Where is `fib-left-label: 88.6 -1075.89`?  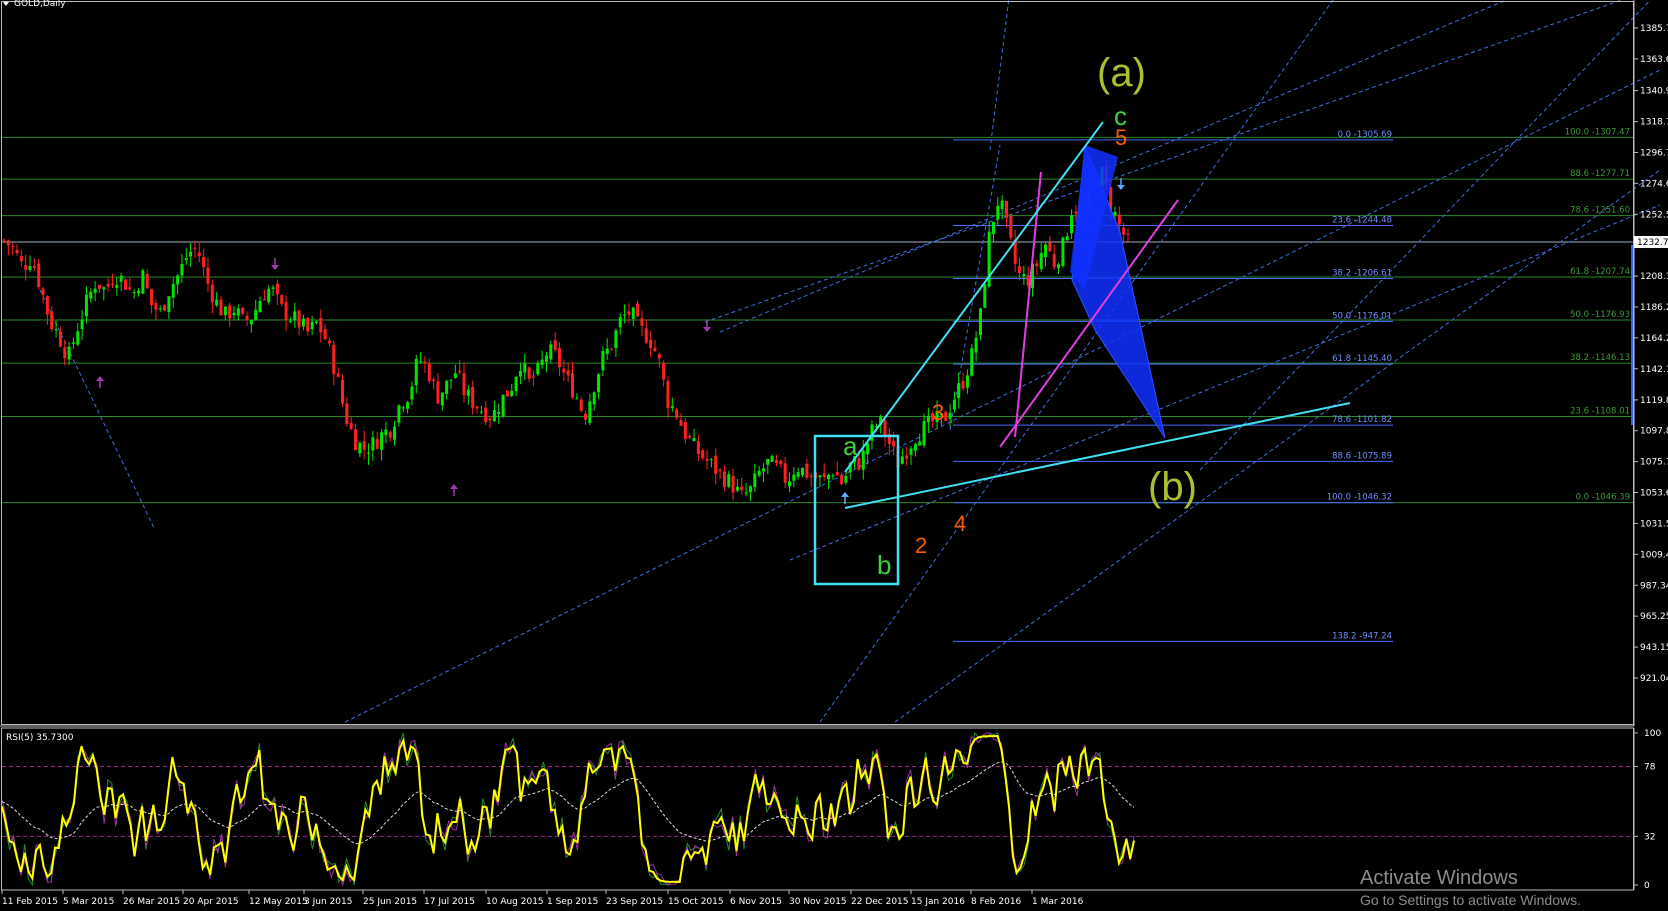
fib-left-label: 88.6 -1075.89 is located at coordinates (1362, 456).